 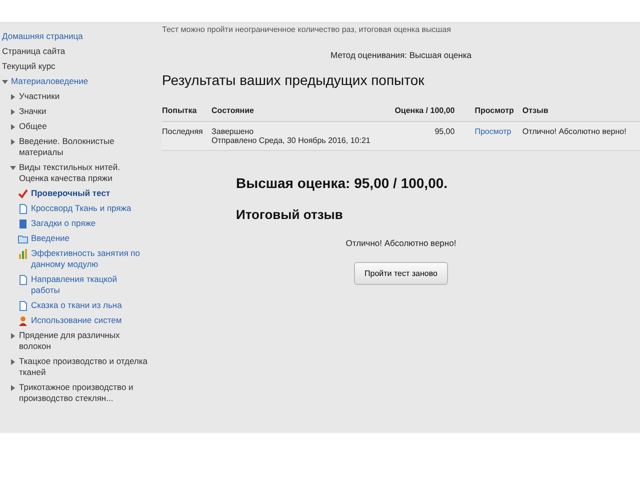 I want to click on activity-link: Введение, so click(x=50, y=238).